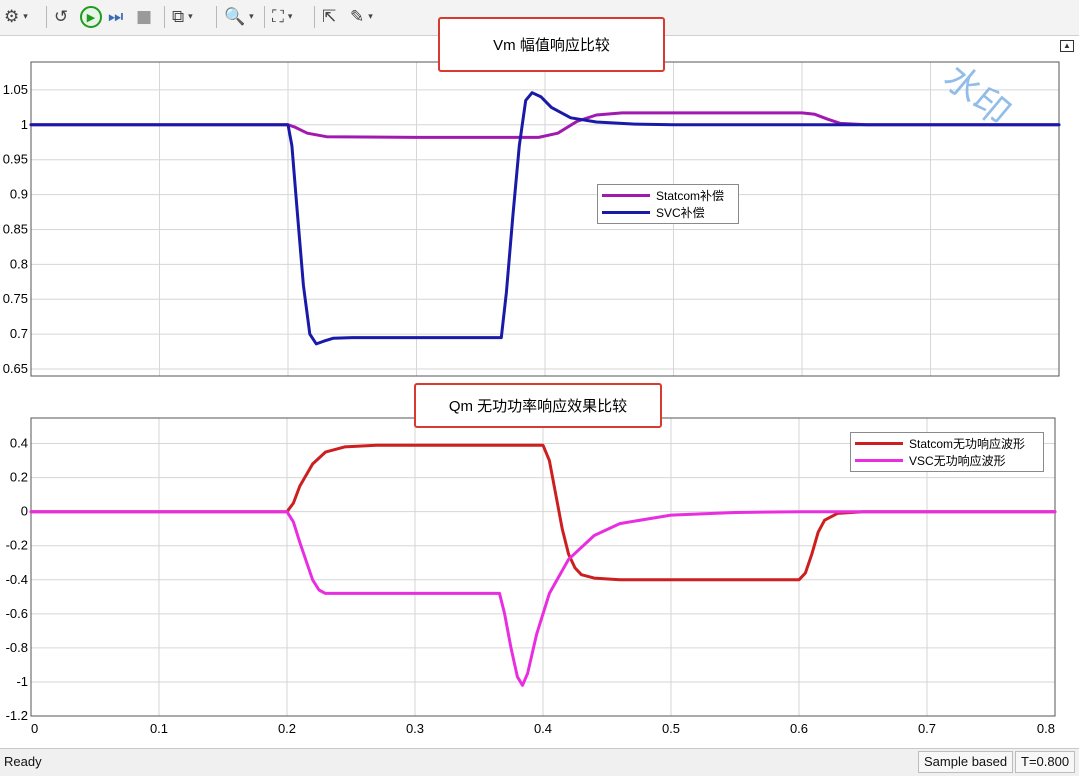  Describe the element at coordinates (15, 228) in the screenshot. I see `y-tick-label: 0.85` at that location.